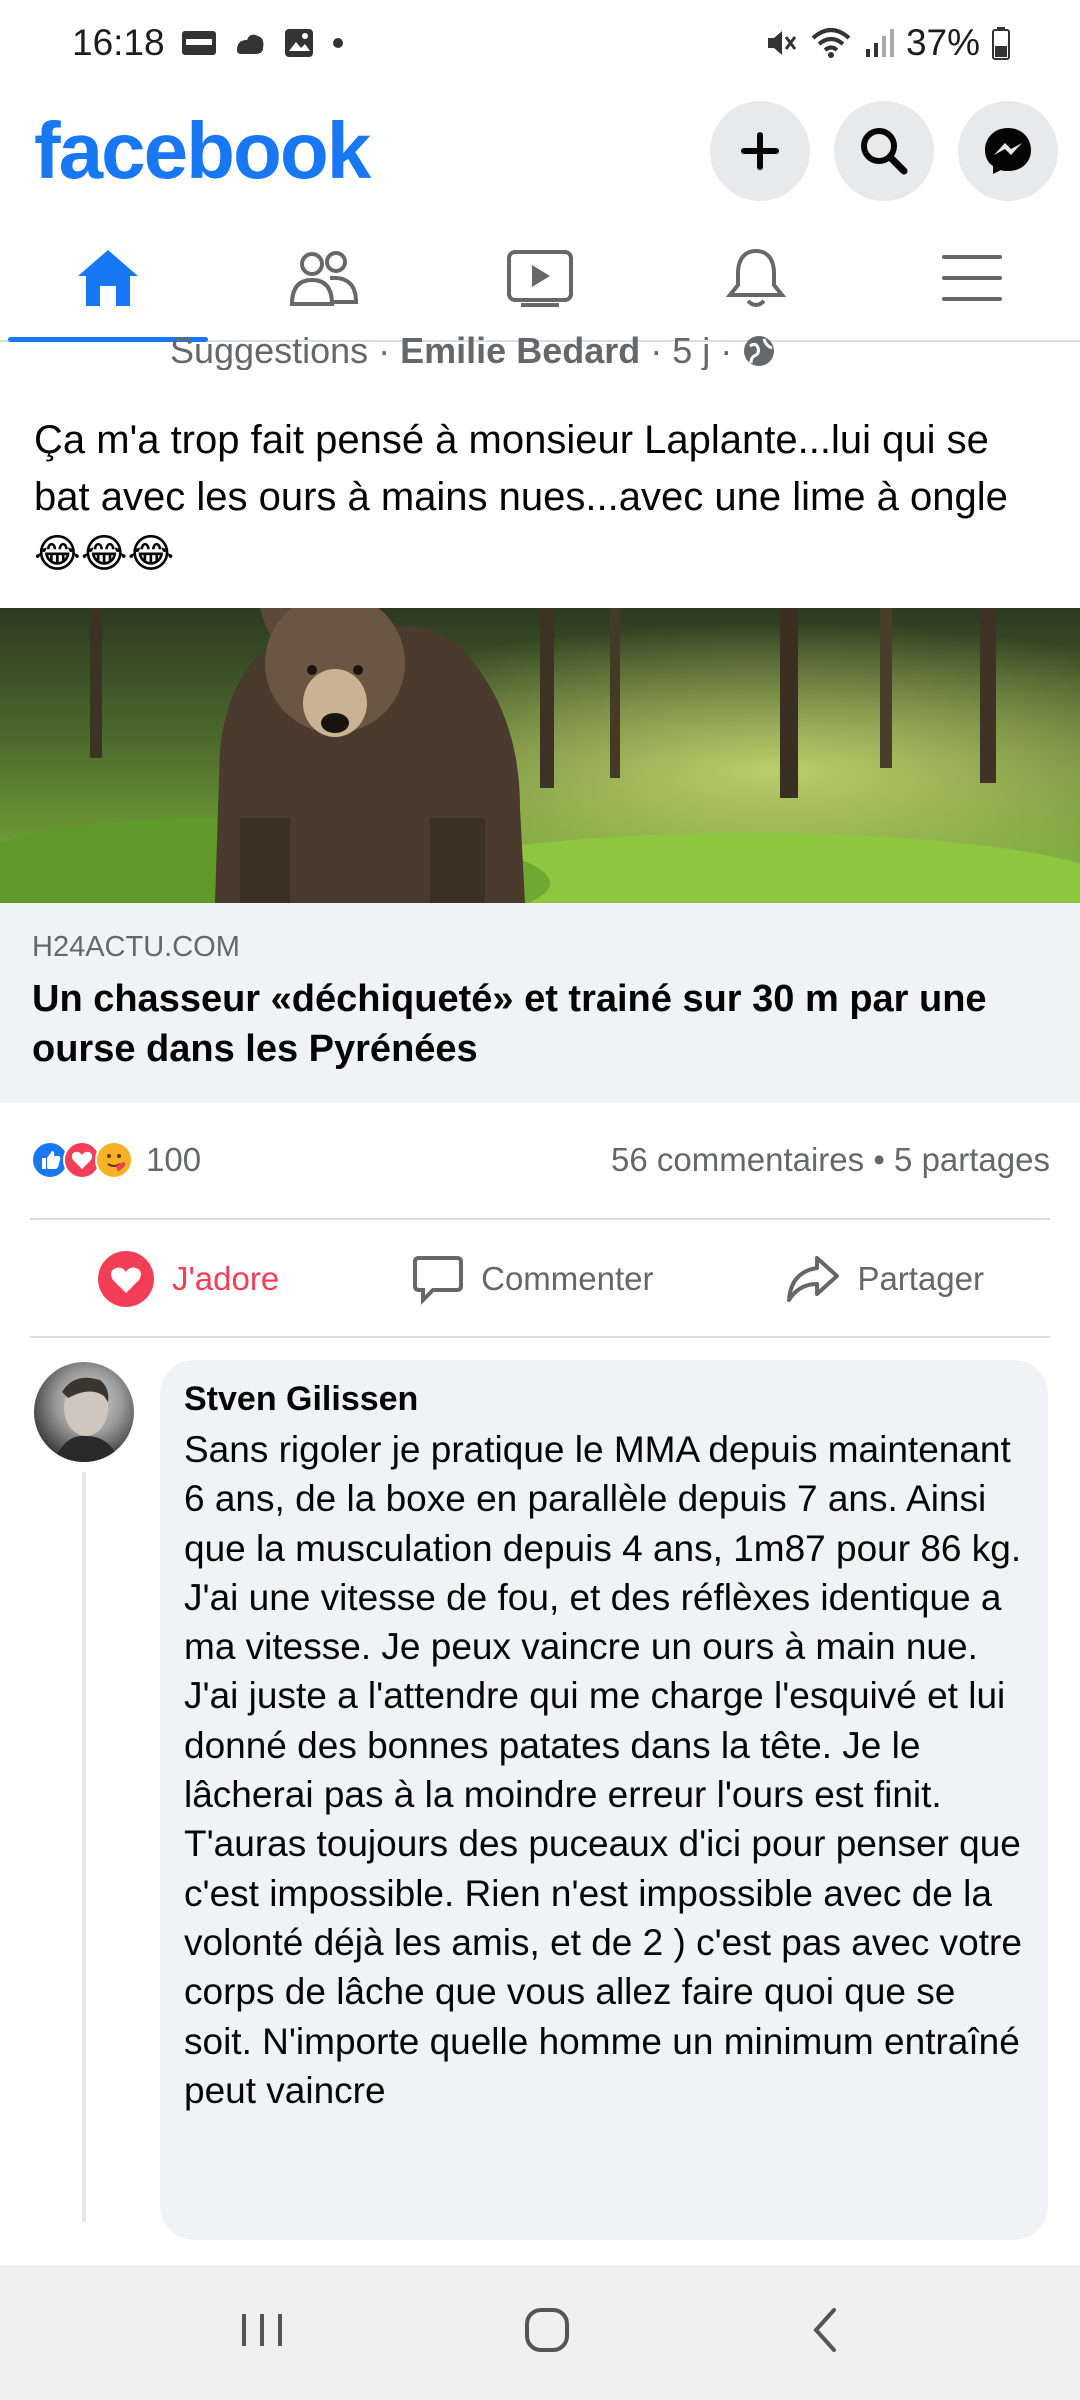 The image size is (1080, 2400). I want to click on love-button: J'adore, so click(187, 1279).